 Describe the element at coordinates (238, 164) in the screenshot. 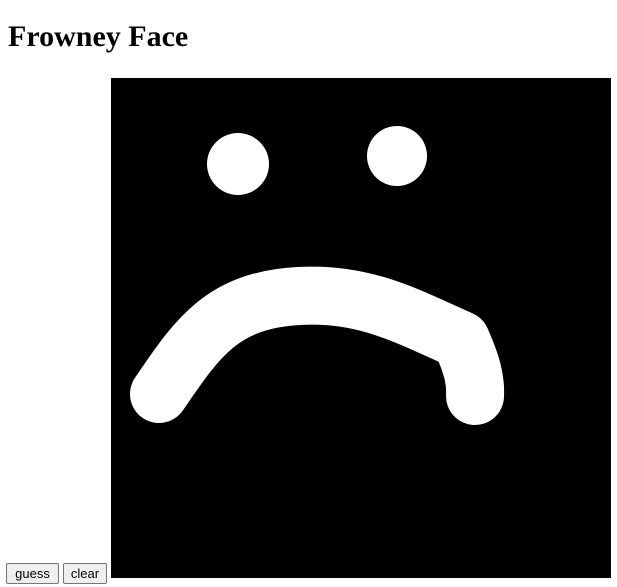

I see `left-eye-stroke` at that location.